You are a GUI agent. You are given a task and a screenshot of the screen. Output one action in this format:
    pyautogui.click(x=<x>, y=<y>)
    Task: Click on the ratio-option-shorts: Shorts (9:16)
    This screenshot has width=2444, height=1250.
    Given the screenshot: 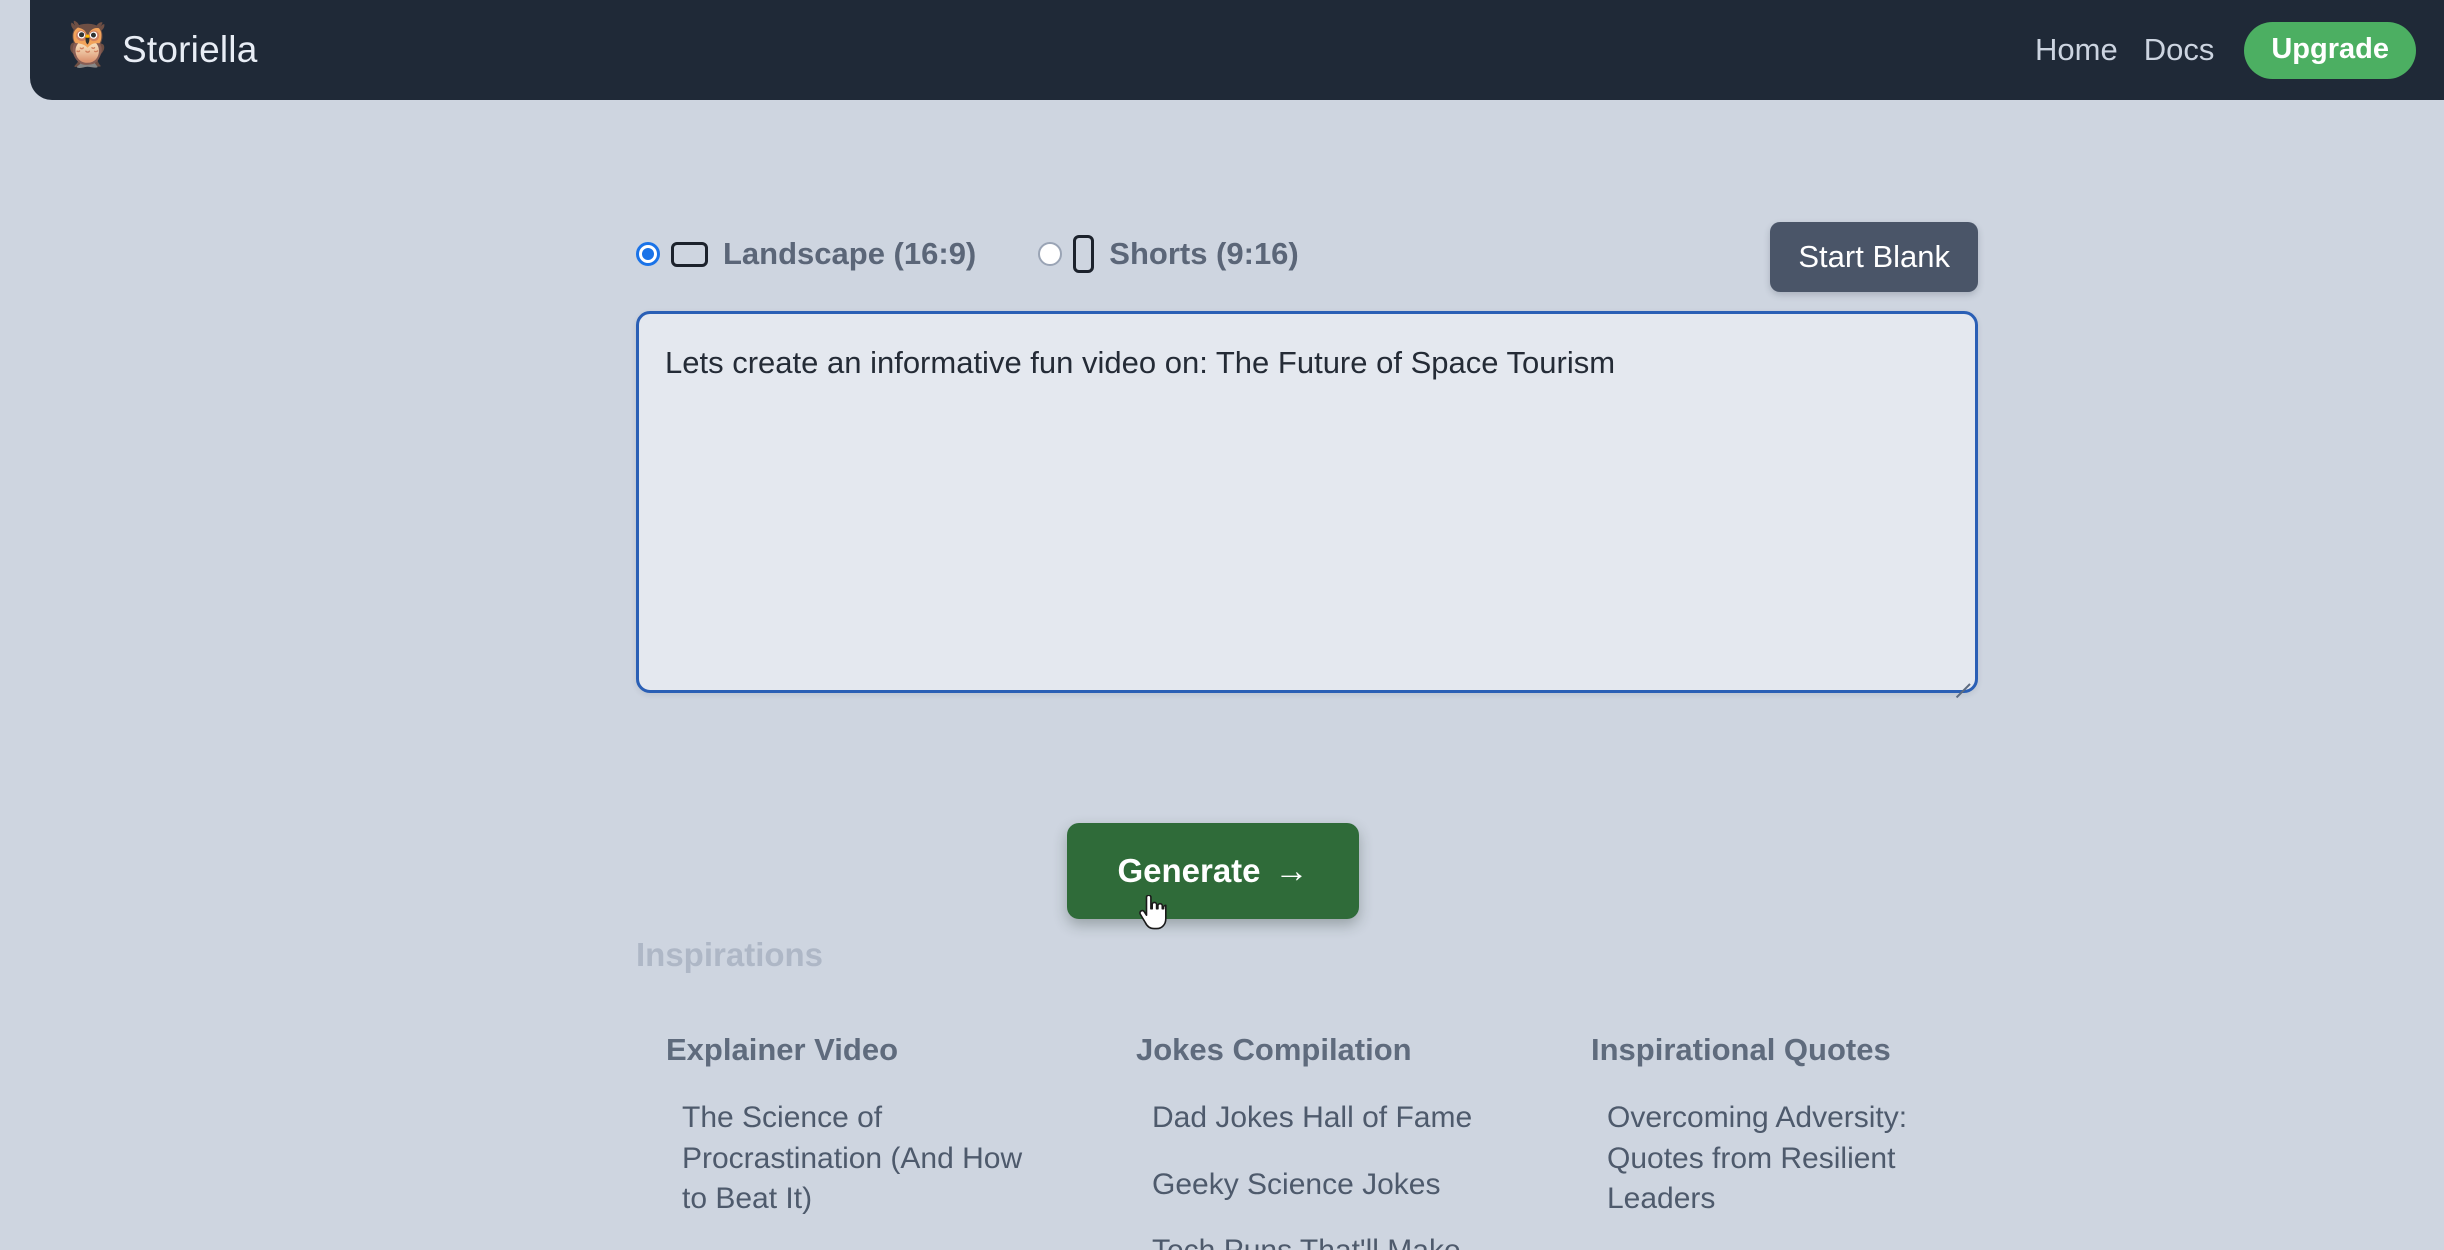 What is the action you would take?
    pyautogui.click(x=1168, y=254)
    